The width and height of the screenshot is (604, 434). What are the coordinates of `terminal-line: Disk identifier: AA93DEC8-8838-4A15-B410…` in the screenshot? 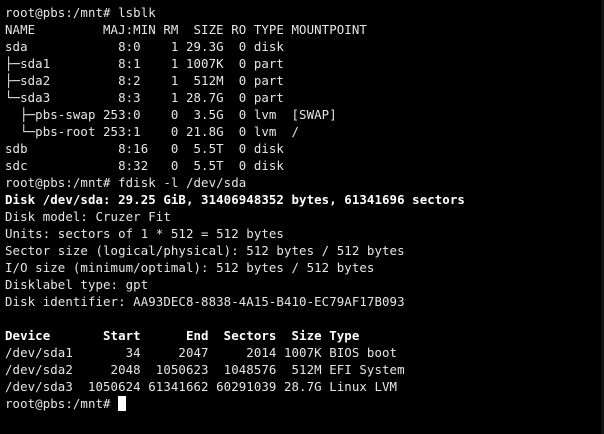 It's located at (205, 301).